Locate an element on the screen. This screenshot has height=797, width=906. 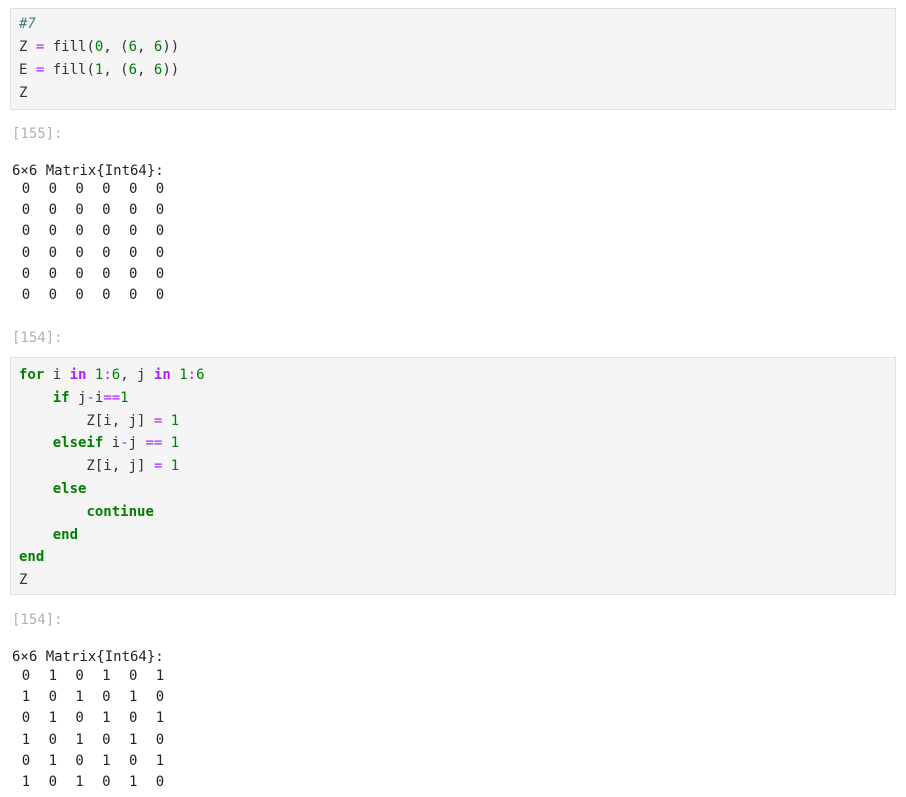
code-line: E = fill(1, (6, 6)) is located at coordinates (99, 70).